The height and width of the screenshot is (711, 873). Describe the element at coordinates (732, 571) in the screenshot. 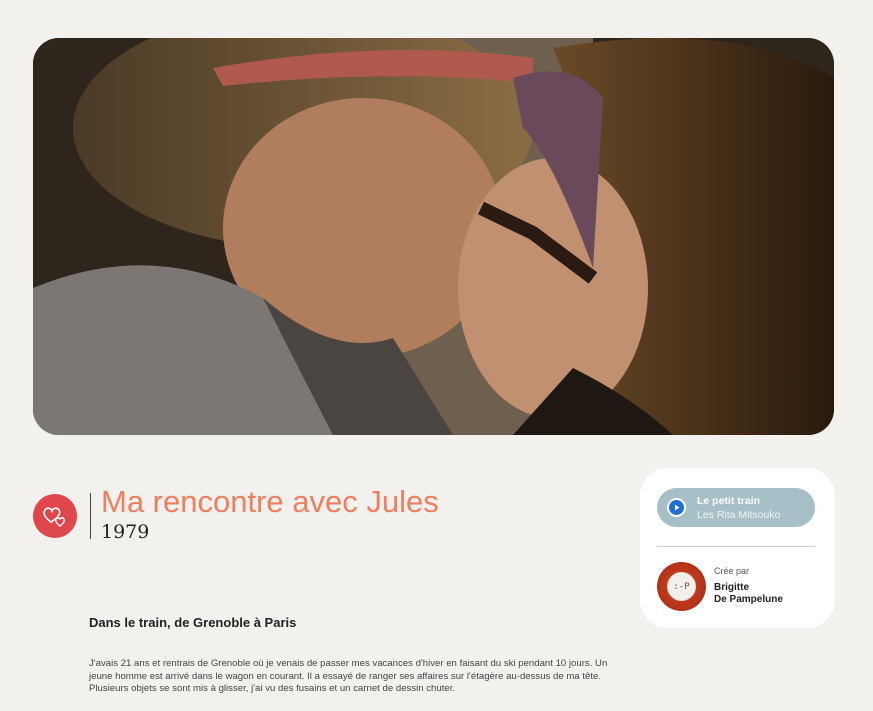

I see `created-by-label: Crée par` at that location.